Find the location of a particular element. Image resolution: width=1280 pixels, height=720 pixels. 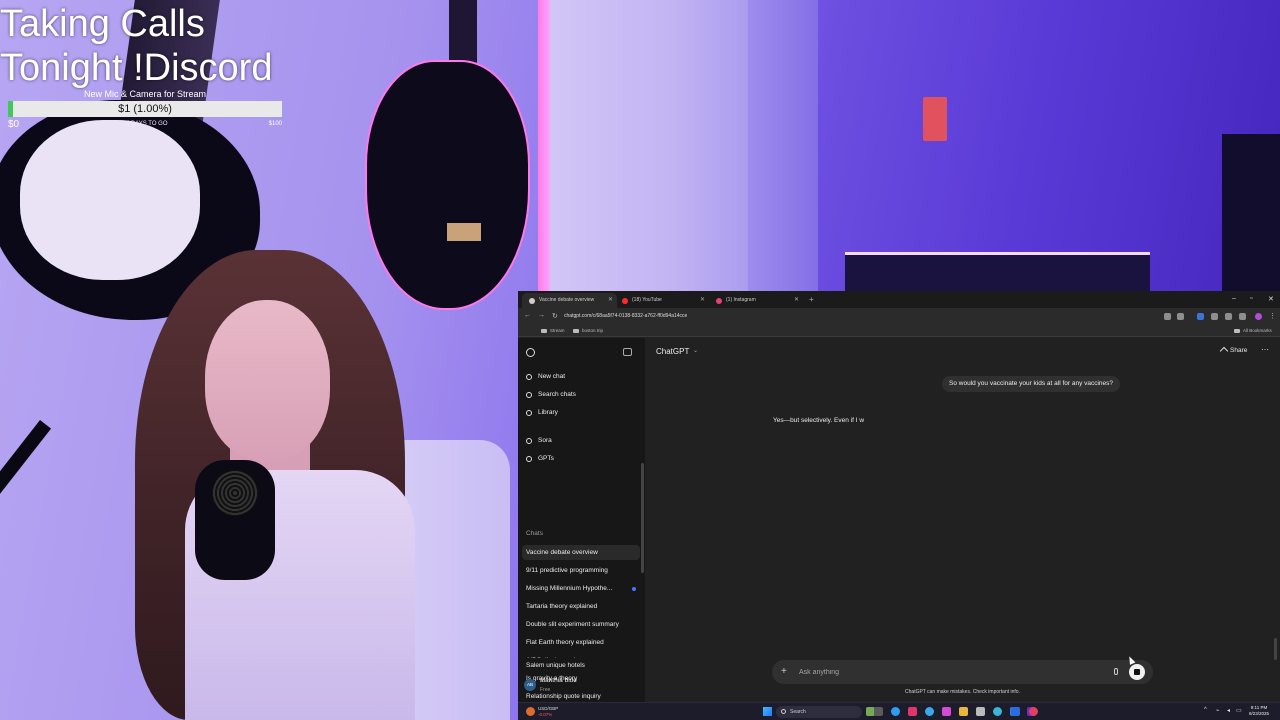

sidebar-item-search-chats: Search chats is located at coordinates (582, 395).